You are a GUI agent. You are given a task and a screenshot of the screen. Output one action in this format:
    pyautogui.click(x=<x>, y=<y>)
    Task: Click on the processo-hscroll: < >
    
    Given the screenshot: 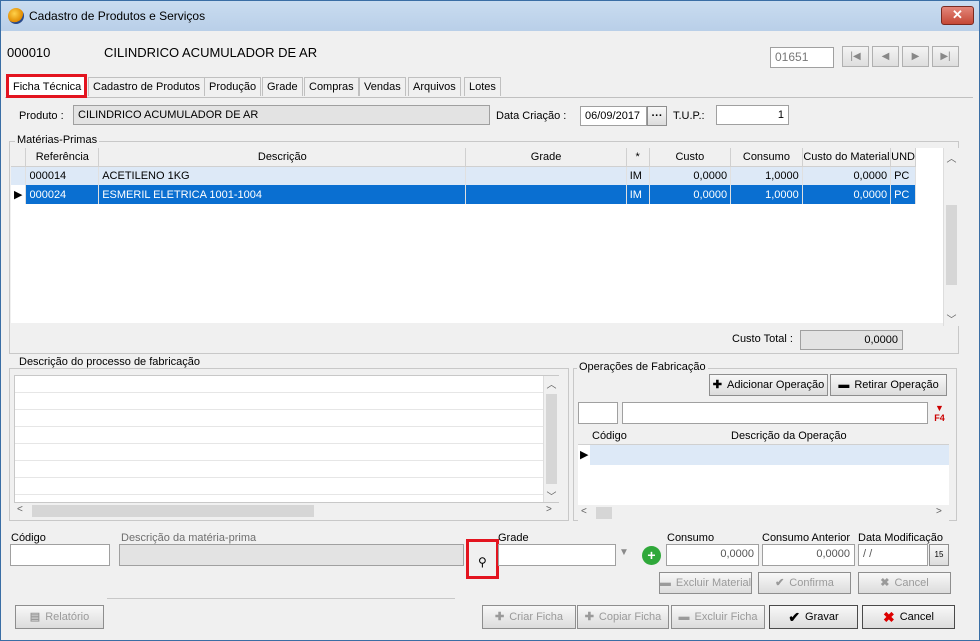 What is the action you would take?
    pyautogui.click(x=286, y=511)
    